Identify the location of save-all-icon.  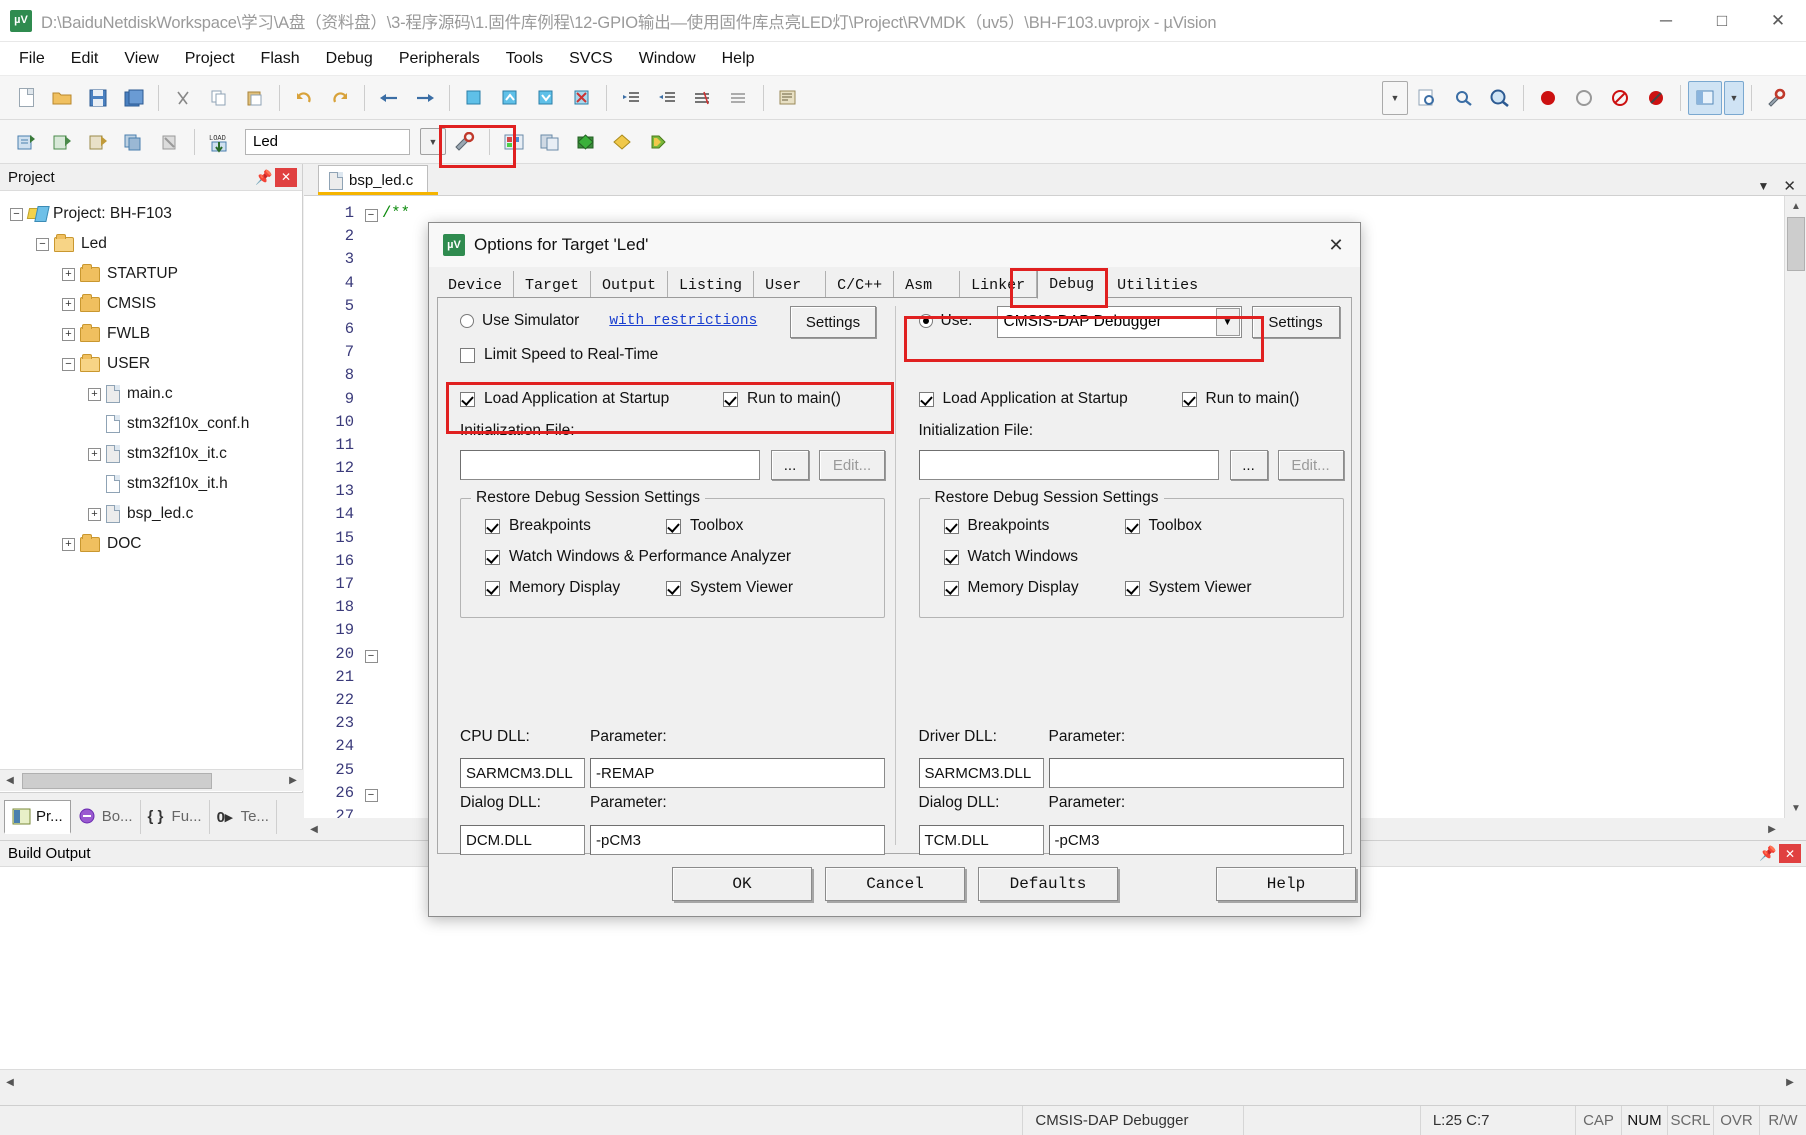
(134, 98).